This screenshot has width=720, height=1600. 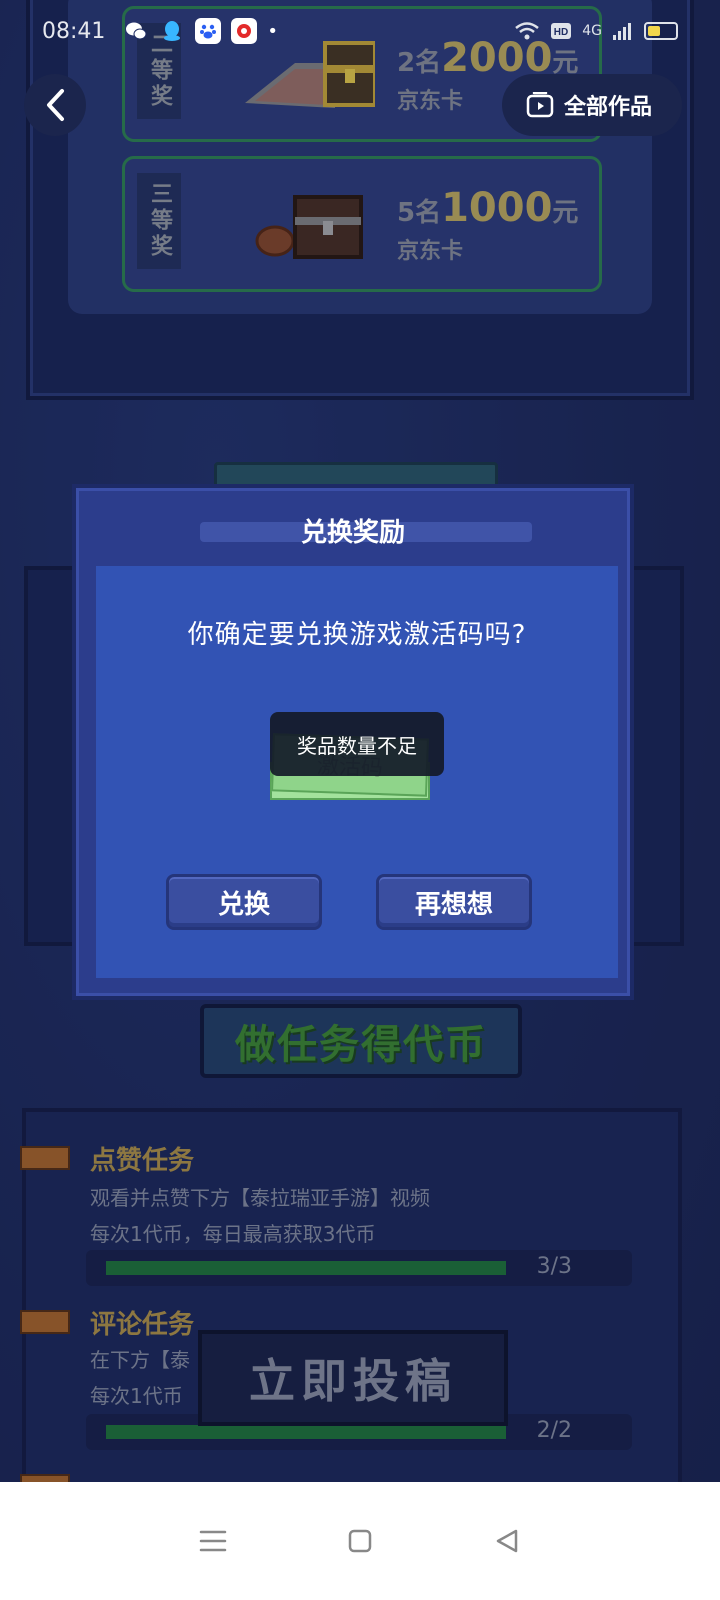 What do you see at coordinates (527, 31) in the screenshot?
I see `wifi-icon` at bounding box center [527, 31].